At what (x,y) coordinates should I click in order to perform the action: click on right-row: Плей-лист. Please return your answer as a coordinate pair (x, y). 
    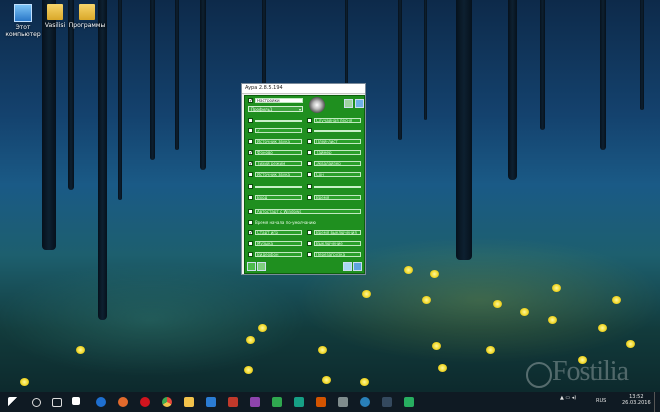
    Looking at the image, I should click on (334, 141).